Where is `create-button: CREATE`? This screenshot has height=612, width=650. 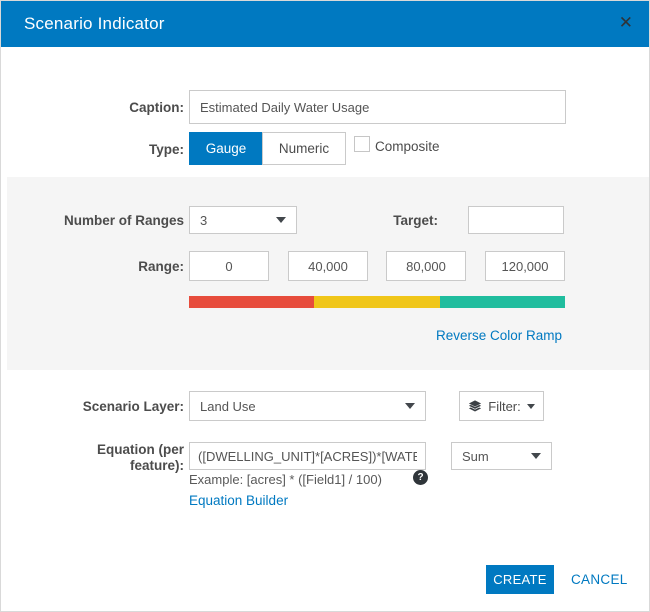 create-button: CREATE is located at coordinates (520, 579).